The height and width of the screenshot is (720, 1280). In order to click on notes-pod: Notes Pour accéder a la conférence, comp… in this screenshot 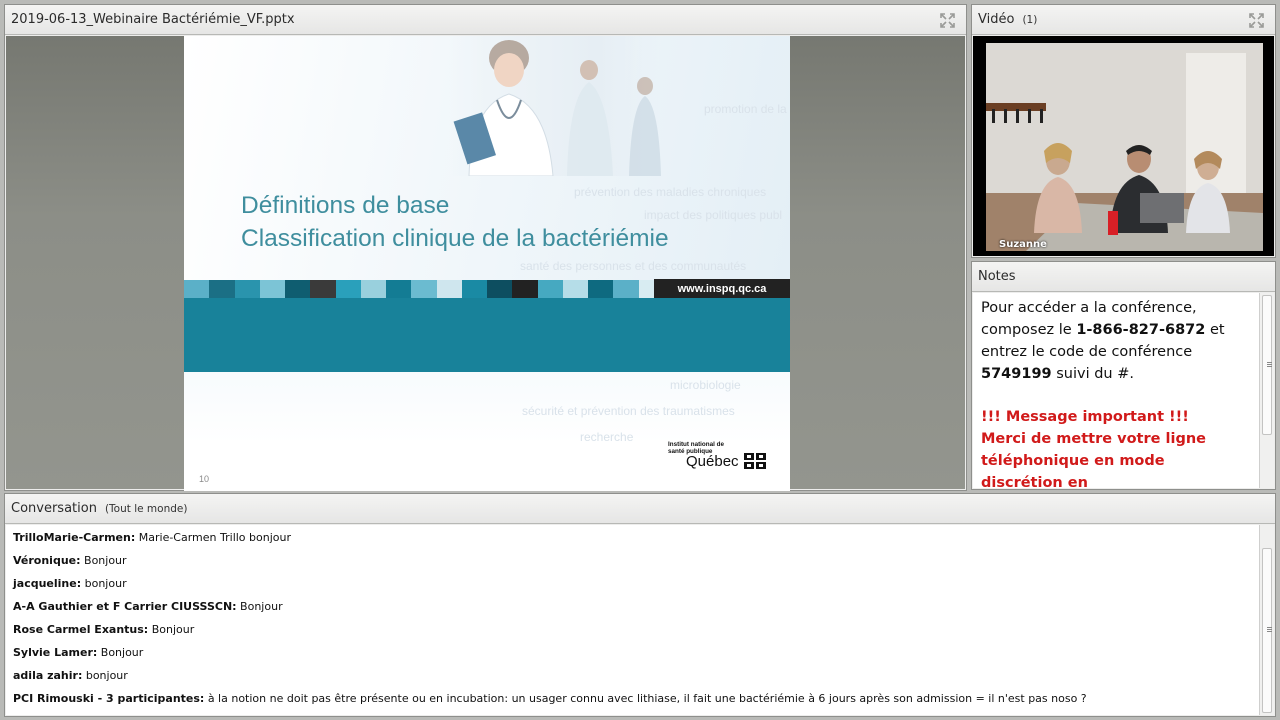, I will do `click(1123, 375)`.